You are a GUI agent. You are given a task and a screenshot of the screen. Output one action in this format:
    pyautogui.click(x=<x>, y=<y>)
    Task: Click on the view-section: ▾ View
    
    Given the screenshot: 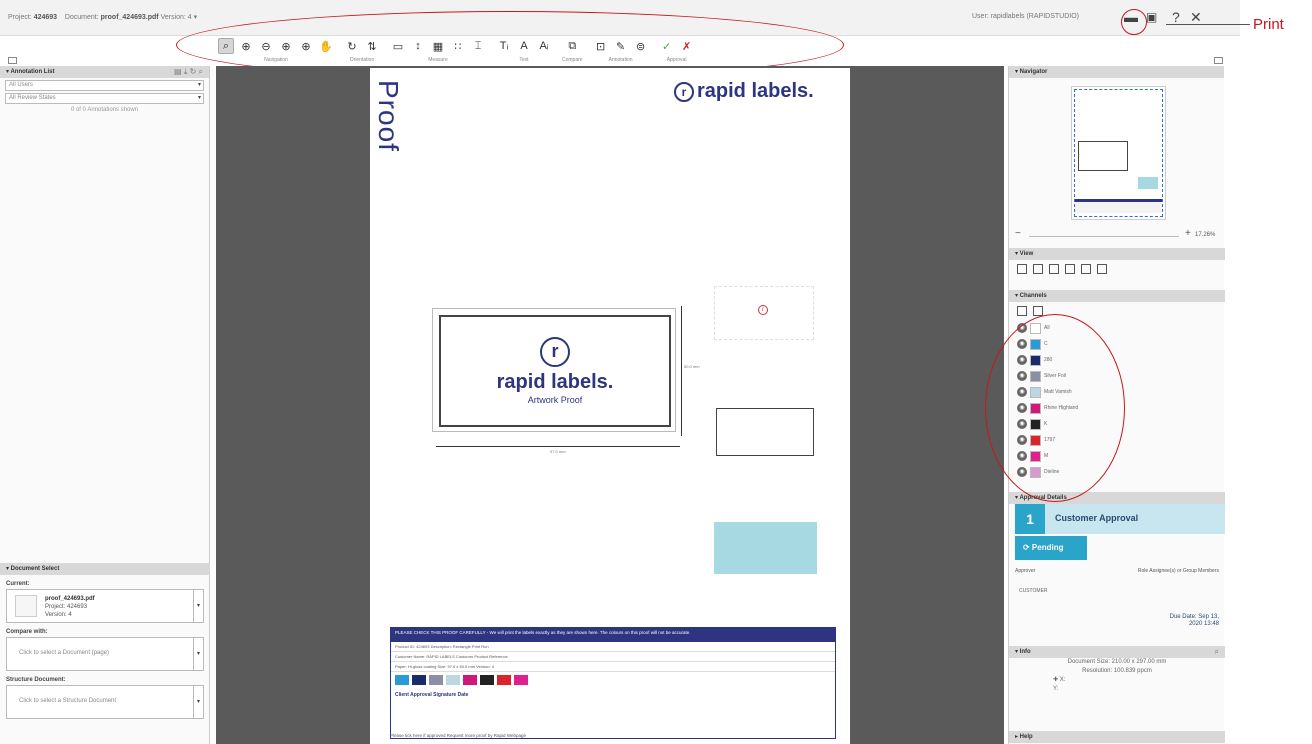 What is the action you would take?
    pyautogui.click(x=1117, y=263)
    